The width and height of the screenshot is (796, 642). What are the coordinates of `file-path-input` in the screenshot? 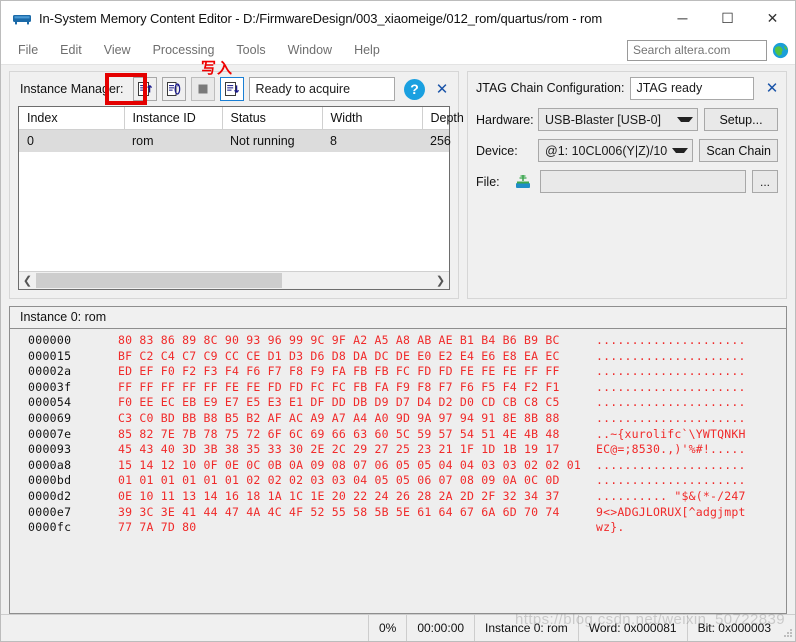 It's located at (643, 181).